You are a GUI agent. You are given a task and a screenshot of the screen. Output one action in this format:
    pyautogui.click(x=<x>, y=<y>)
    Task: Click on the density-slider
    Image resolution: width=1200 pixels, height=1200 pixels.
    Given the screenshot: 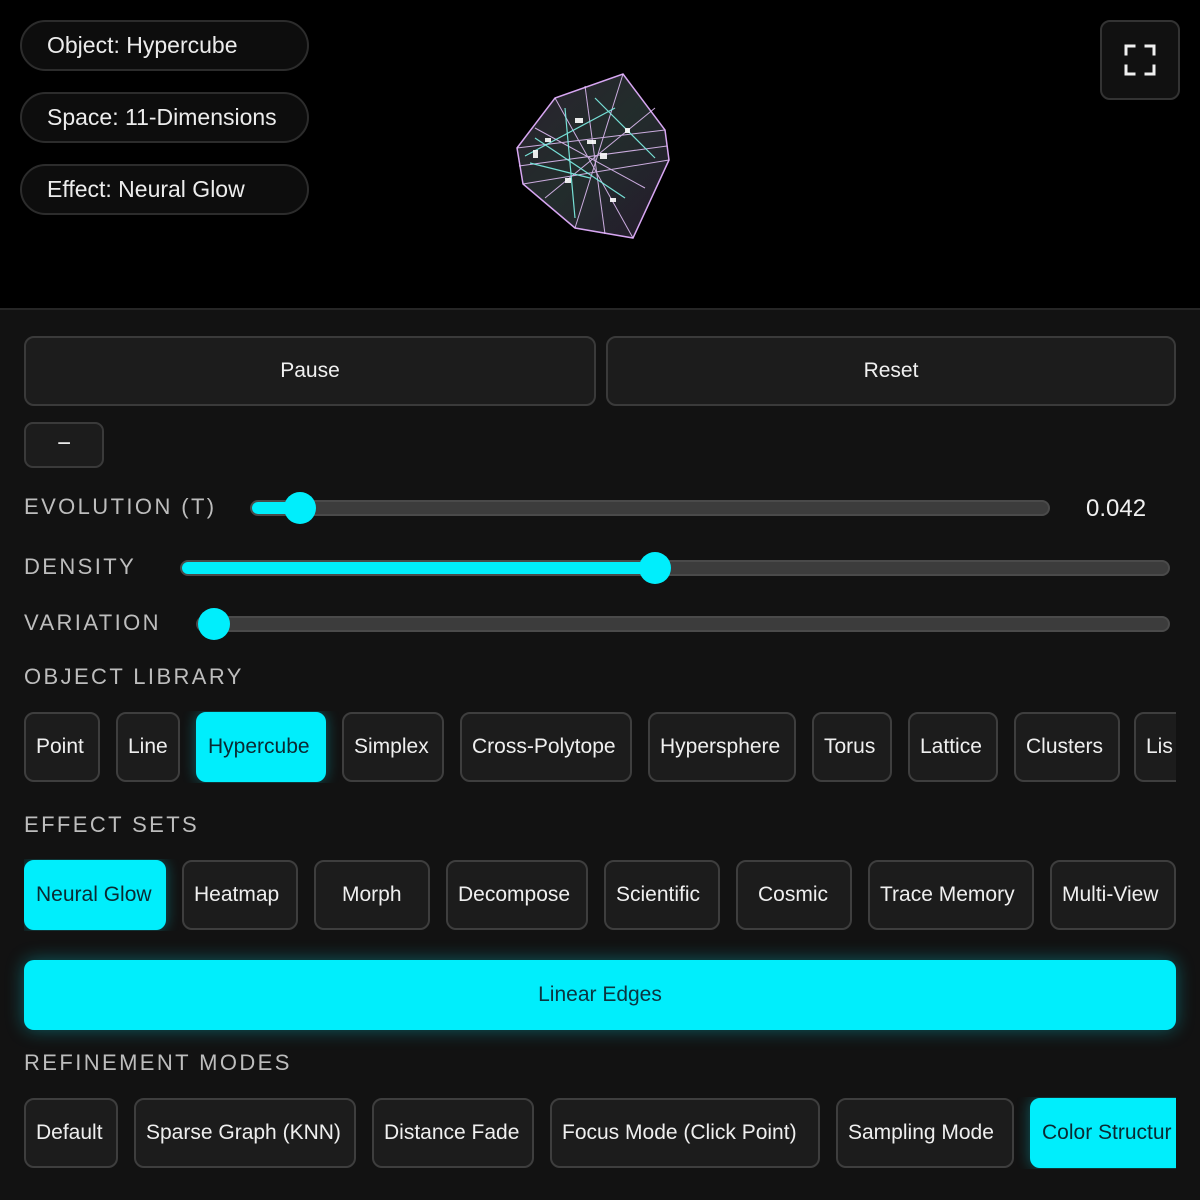 What is the action you would take?
    pyautogui.click(x=675, y=568)
    